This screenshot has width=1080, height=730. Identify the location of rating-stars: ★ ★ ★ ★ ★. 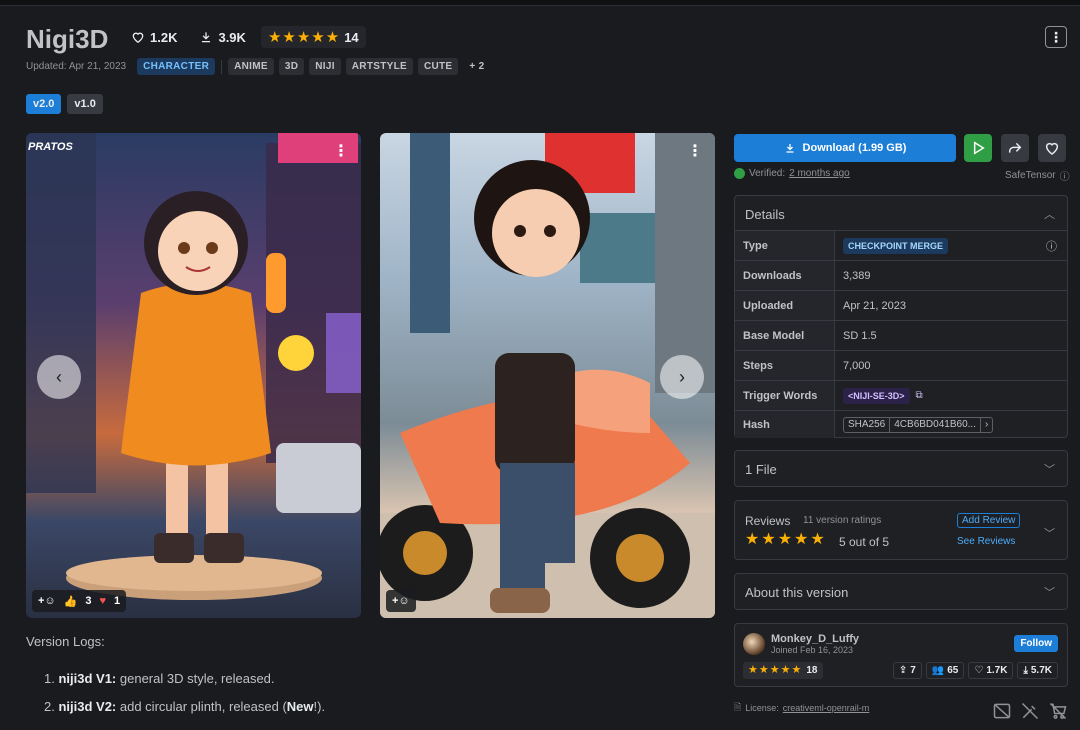
(303, 37).